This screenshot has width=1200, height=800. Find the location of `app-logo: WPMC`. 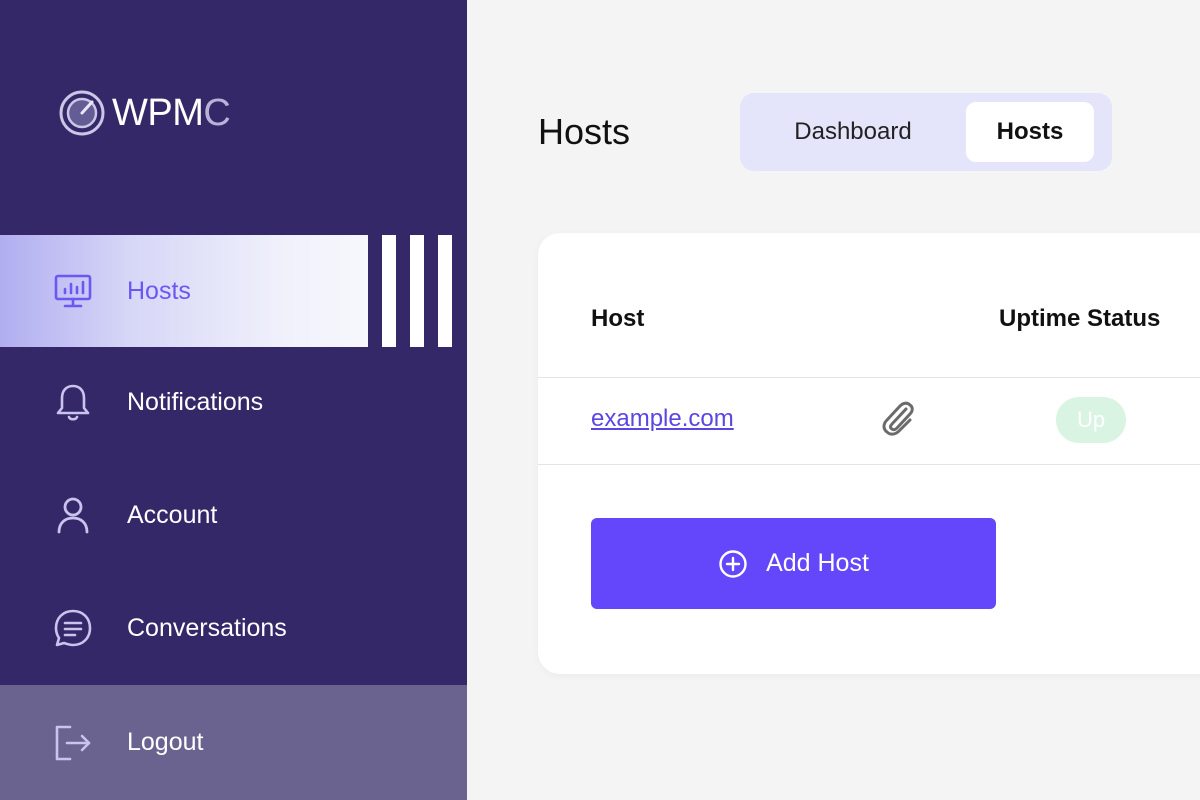

app-logo: WPMC is located at coordinates (144, 113).